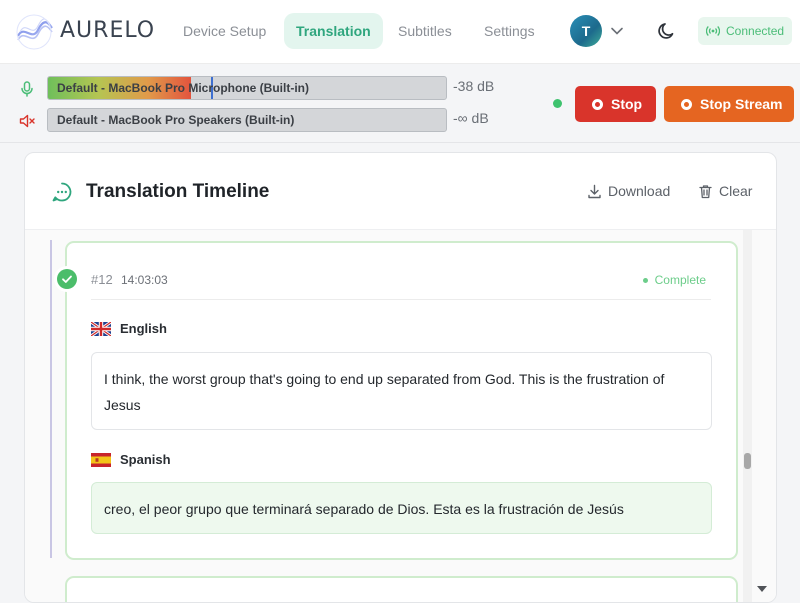 The image size is (800, 603). I want to click on clear-label: Clear, so click(736, 191).